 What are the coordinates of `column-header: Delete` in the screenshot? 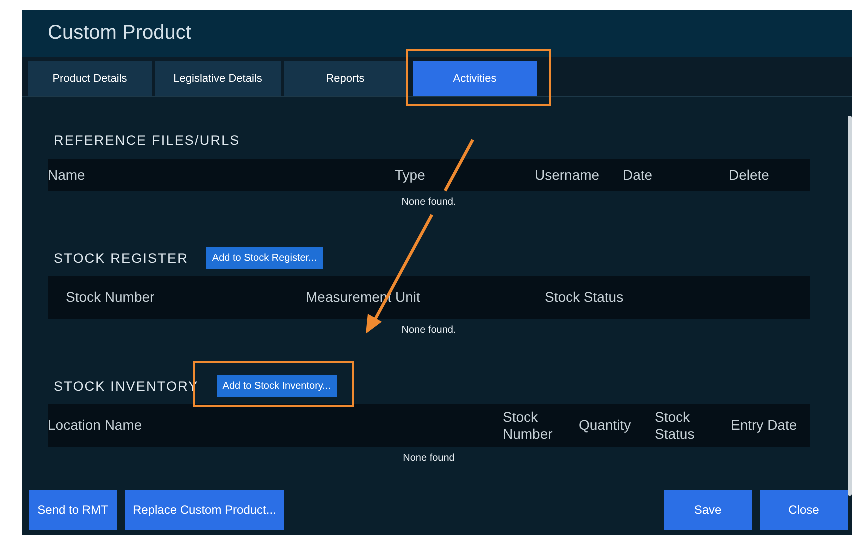 It's located at (749, 175).